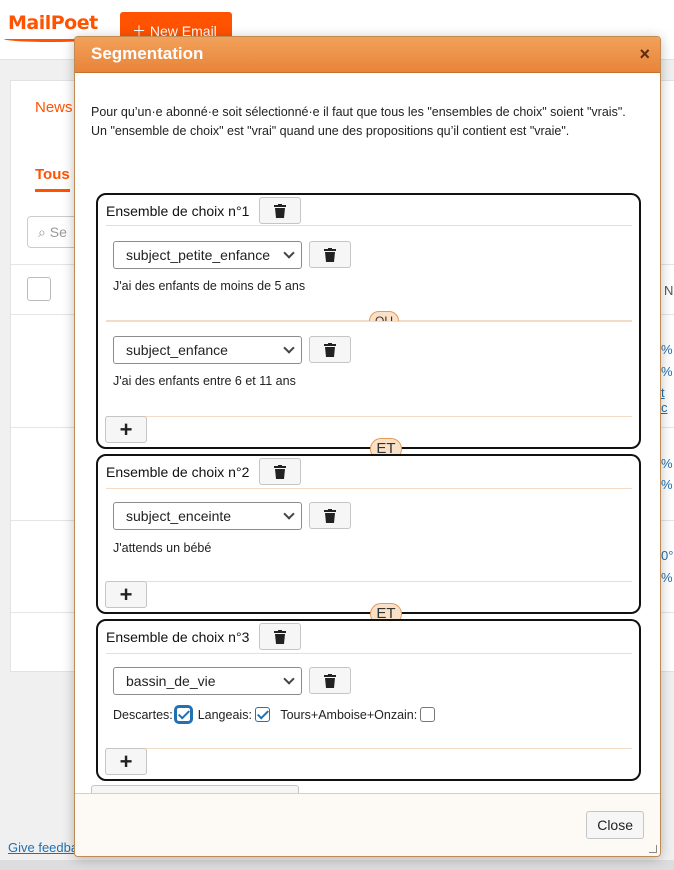 The image size is (674, 870). Describe the element at coordinates (43, 847) in the screenshot. I see `give-feedback-link: Give feedba` at that location.